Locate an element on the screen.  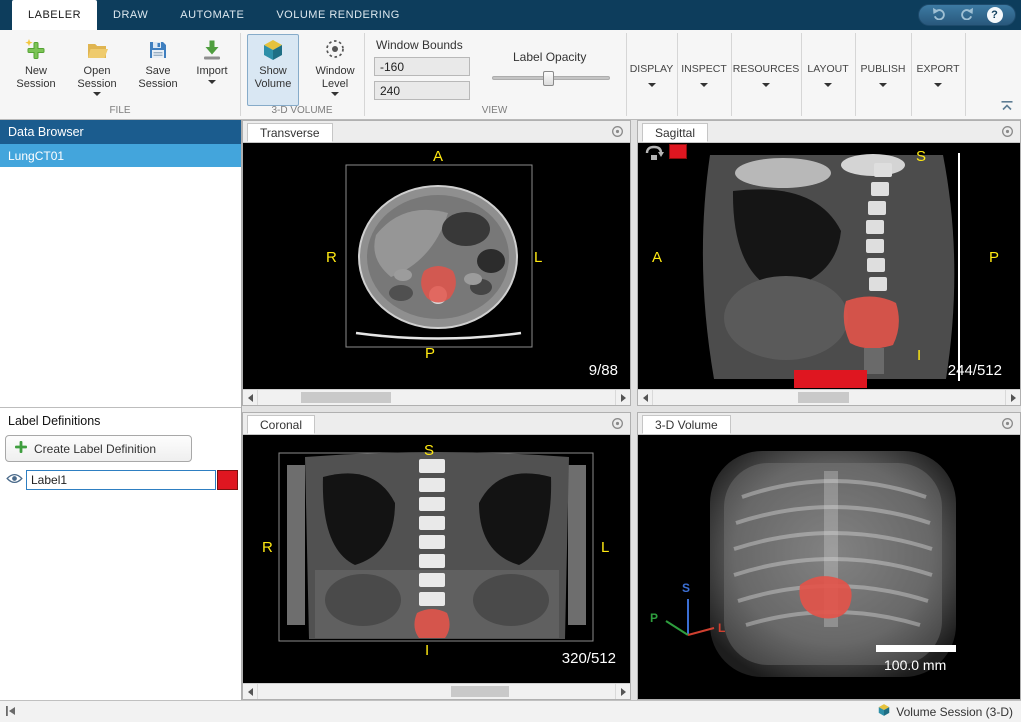
coronal-tab: Coronal is located at coordinates (281, 424).